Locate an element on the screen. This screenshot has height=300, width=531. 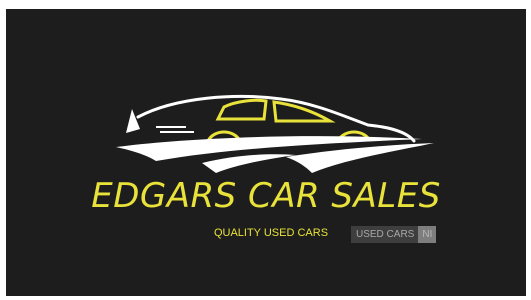
badge-region-label: NI is located at coordinates (427, 234).